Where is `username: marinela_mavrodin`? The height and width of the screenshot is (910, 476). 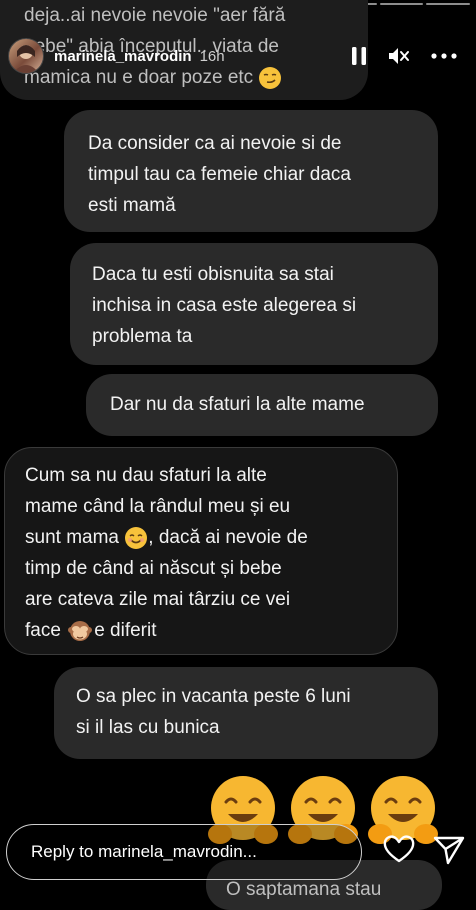
username: marinela_mavrodin is located at coordinates (123, 56).